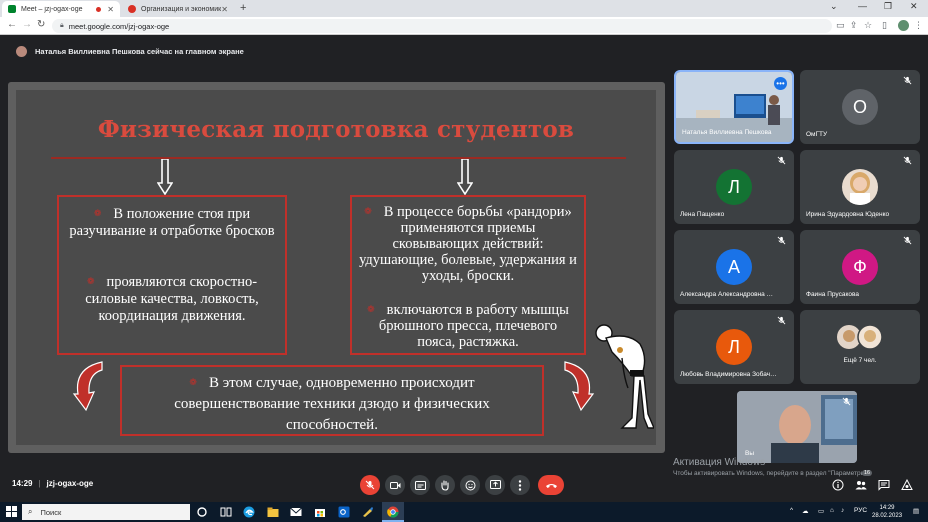 The width and height of the screenshot is (928, 522). What do you see at coordinates (70, 483) in the screenshot?
I see `meeting-code: jzj-ogax-oge` at bounding box center [70, 483].